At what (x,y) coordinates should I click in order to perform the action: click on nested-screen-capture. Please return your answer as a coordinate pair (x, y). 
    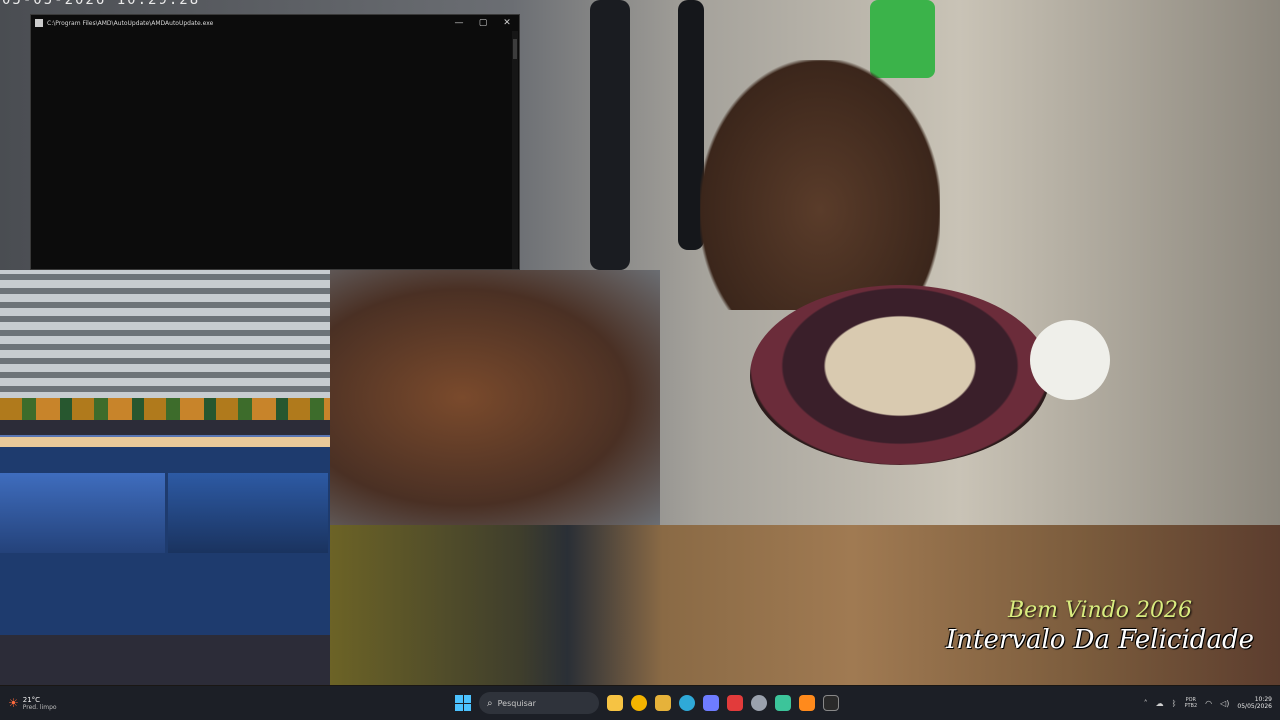
    Looking at the image, I should click on (165, 535).